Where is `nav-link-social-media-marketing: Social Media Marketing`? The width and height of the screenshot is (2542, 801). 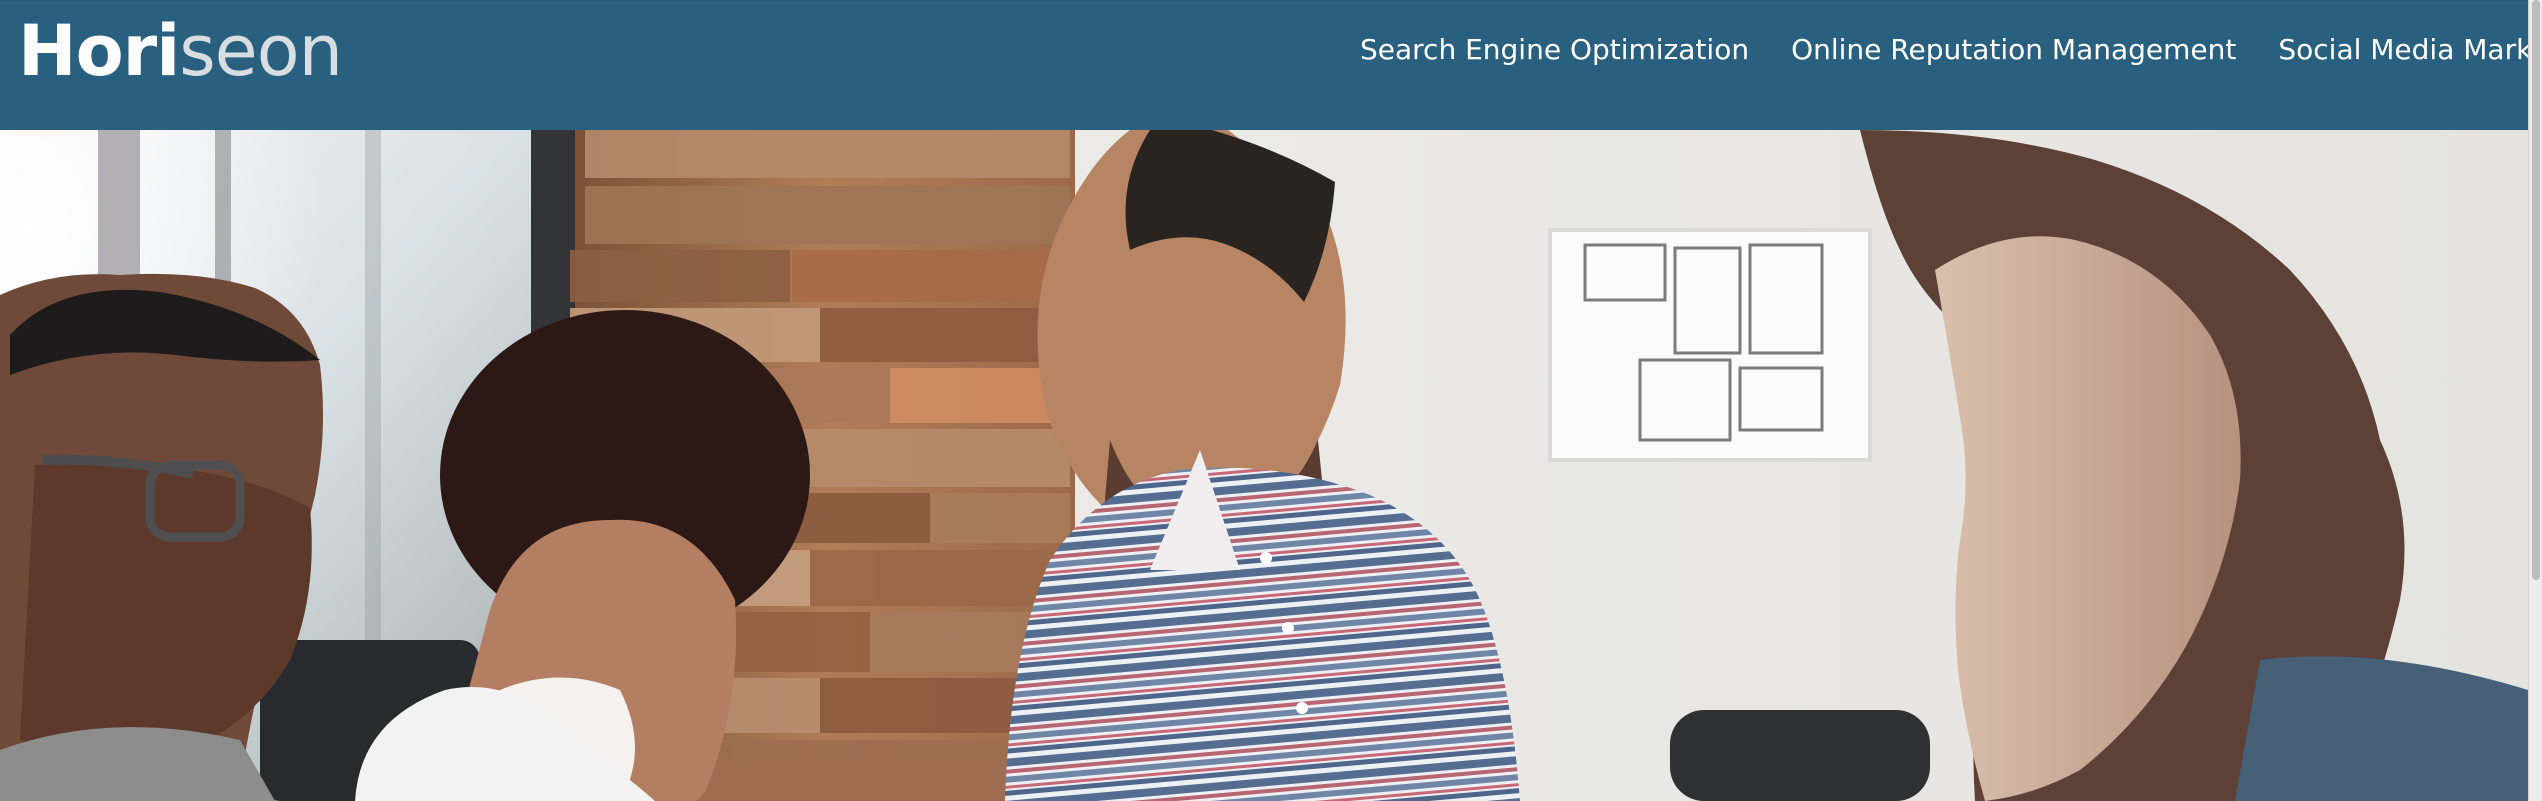
nav-link-social-media-marketing: Social Media Marketing is located at coordinates (2410, 50).